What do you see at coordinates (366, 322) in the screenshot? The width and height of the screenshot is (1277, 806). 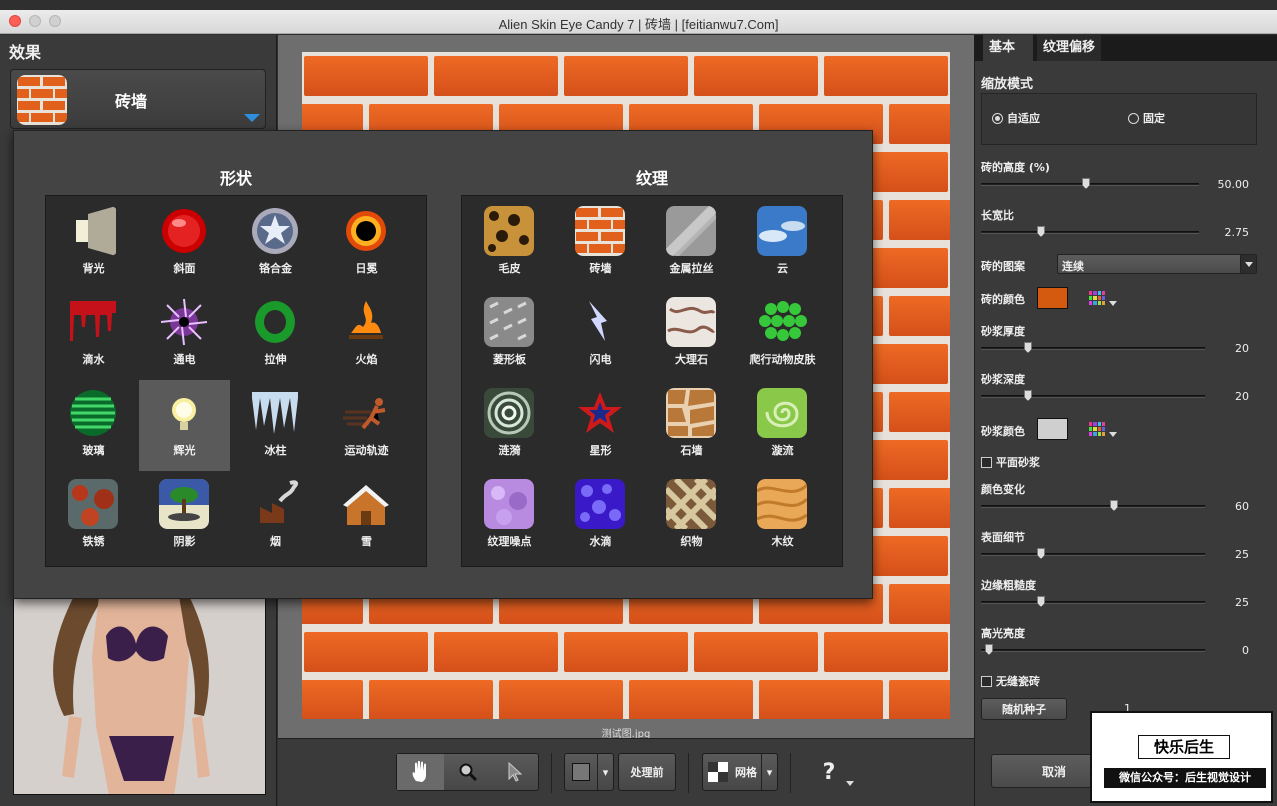 I see `fire-icon` at bounding box center [366, 322].